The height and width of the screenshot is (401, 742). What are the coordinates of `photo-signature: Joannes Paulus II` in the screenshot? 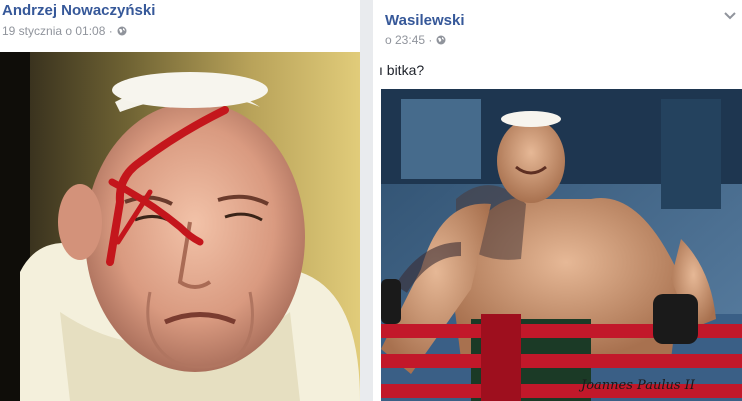 It's located at (637, 385).